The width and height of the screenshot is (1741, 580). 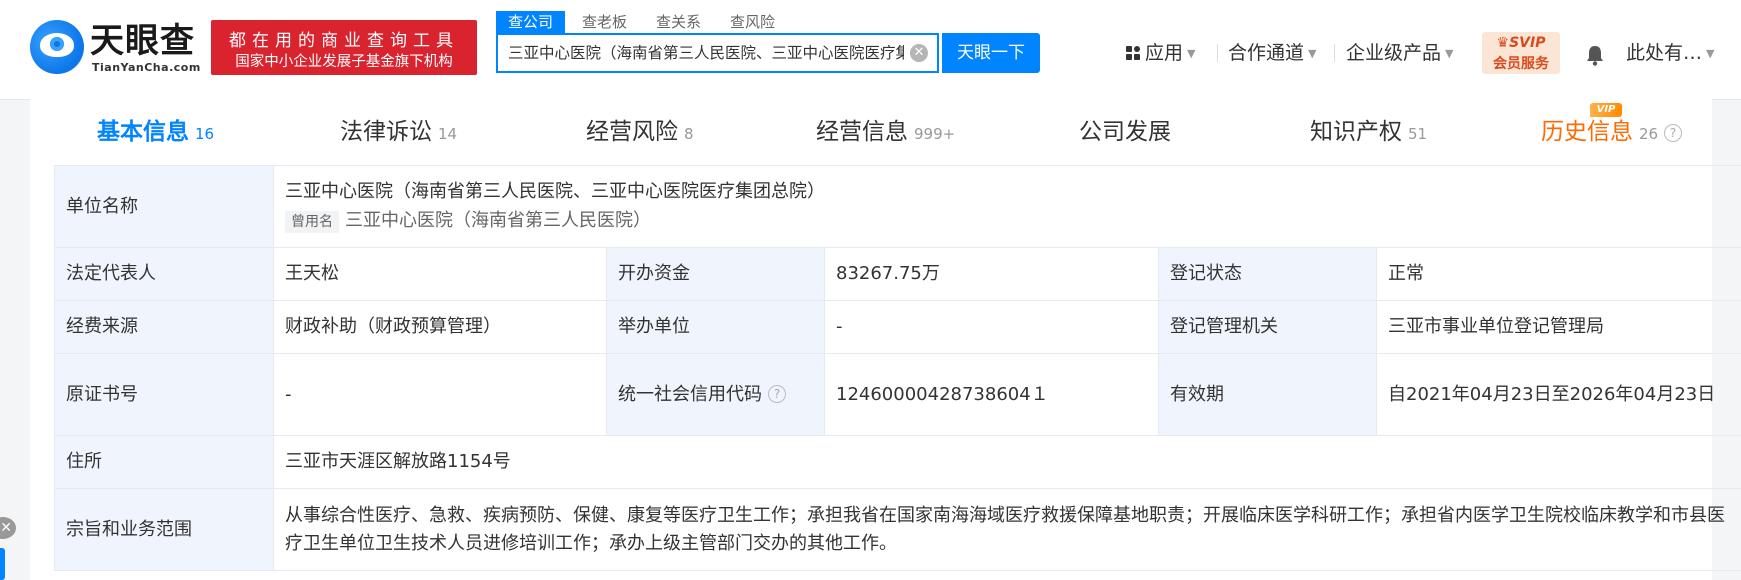 I want to click on table-row: 住所 三亚市天涯区解放路1154号, so click(x=897, y=462).